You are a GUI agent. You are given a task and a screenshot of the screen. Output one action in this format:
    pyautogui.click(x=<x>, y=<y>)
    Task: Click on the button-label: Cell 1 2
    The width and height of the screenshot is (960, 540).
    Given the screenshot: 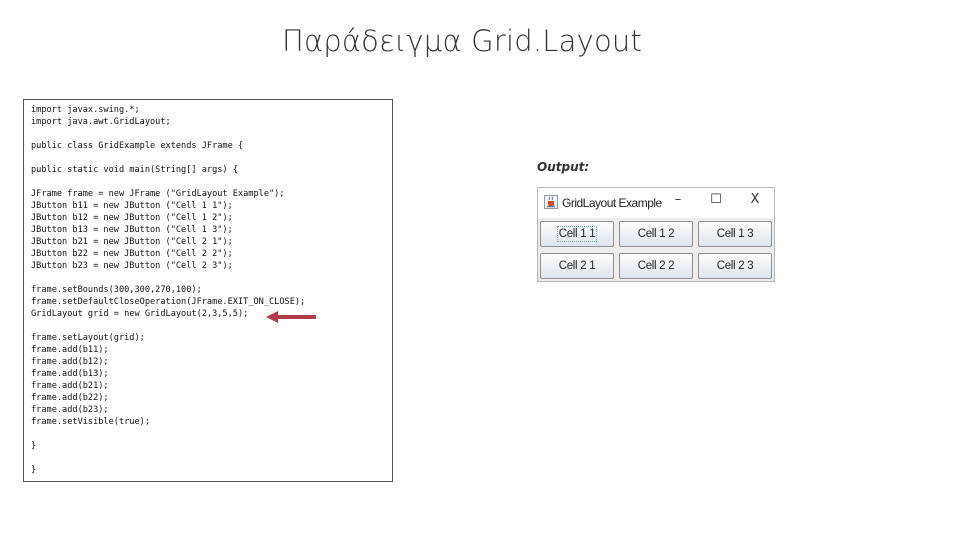 What is the action you would take?
    pyautogui.click(x=656, y=234)
    